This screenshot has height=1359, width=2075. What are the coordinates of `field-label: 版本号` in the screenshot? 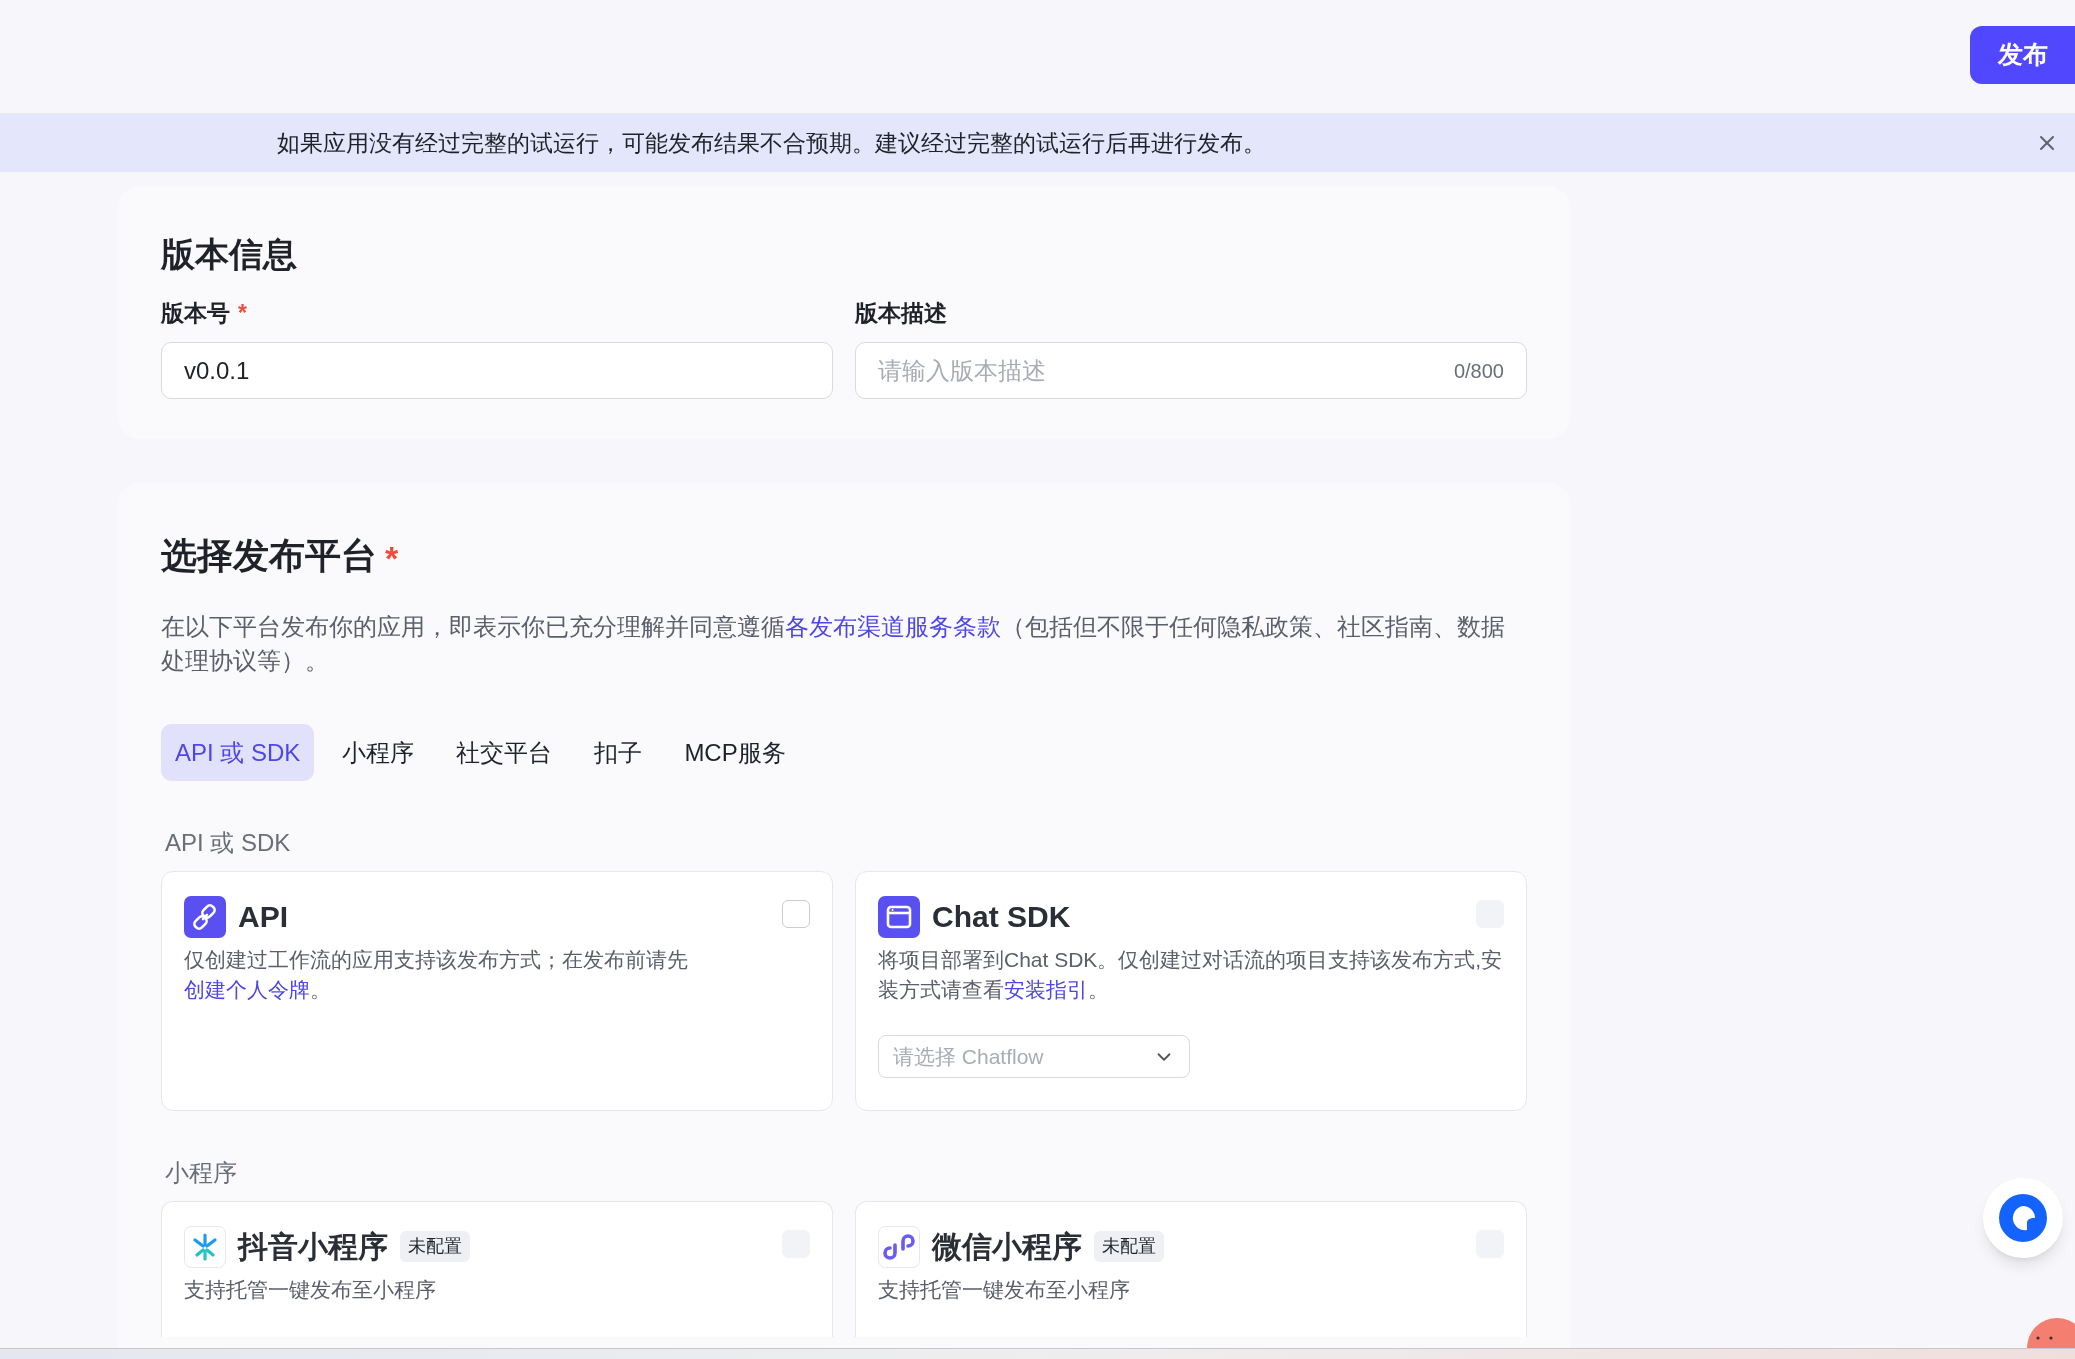 It's located at (195, 313).